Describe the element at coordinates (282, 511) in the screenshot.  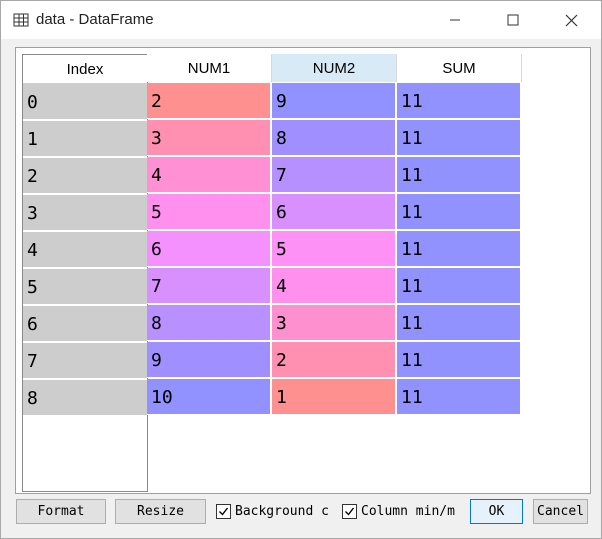
I see `background-color-label: Background c` at that location.